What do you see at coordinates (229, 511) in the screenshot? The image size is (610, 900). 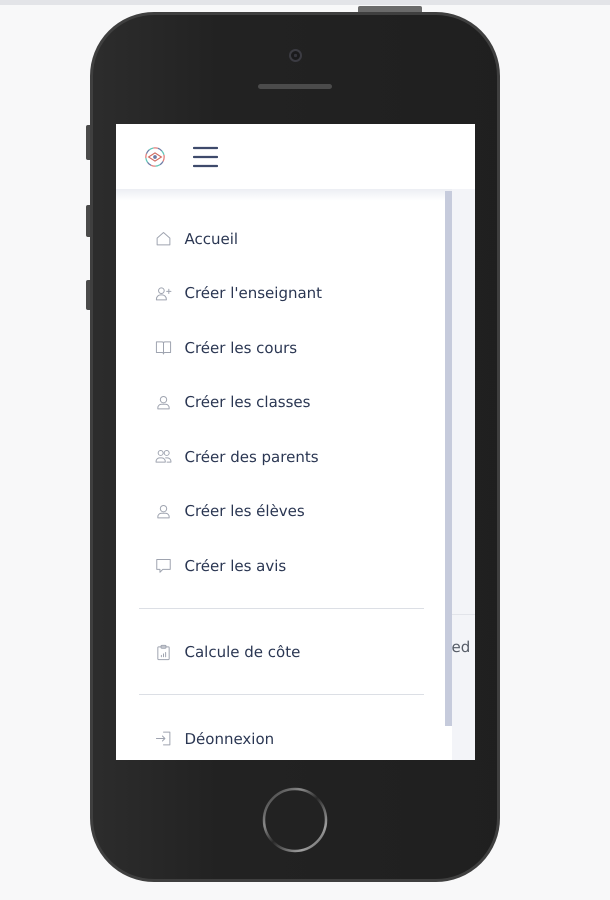 I see `menu-item: Créer les élèves` at bounding box center [229, 511].